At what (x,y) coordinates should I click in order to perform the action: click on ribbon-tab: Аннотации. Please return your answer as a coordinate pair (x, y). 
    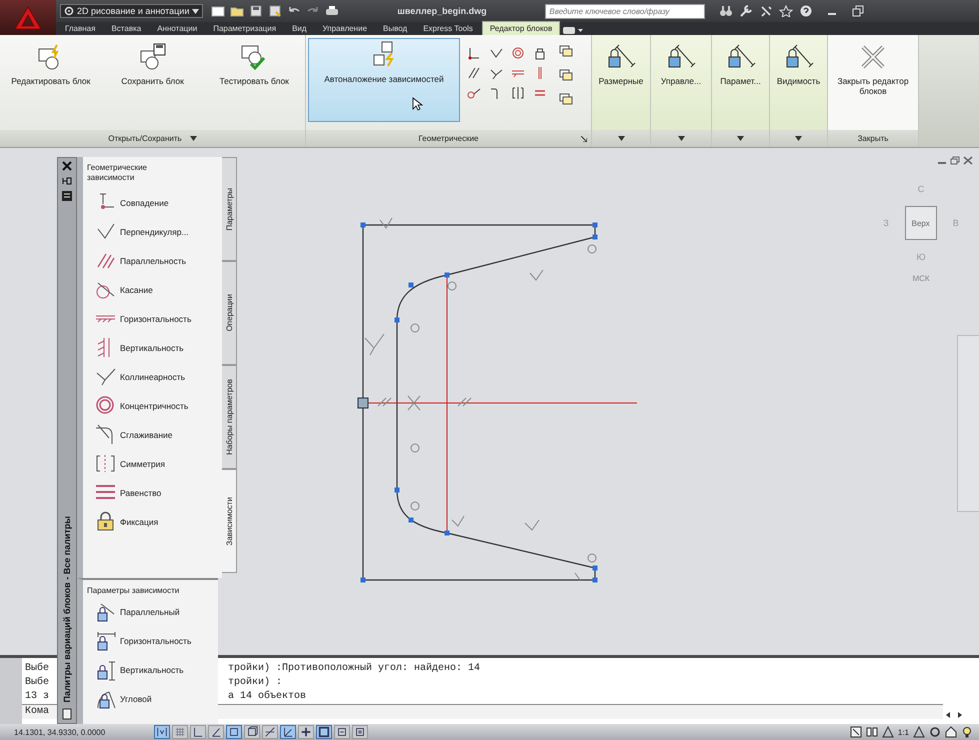
    Looking at the image, I should click on (177, 28).